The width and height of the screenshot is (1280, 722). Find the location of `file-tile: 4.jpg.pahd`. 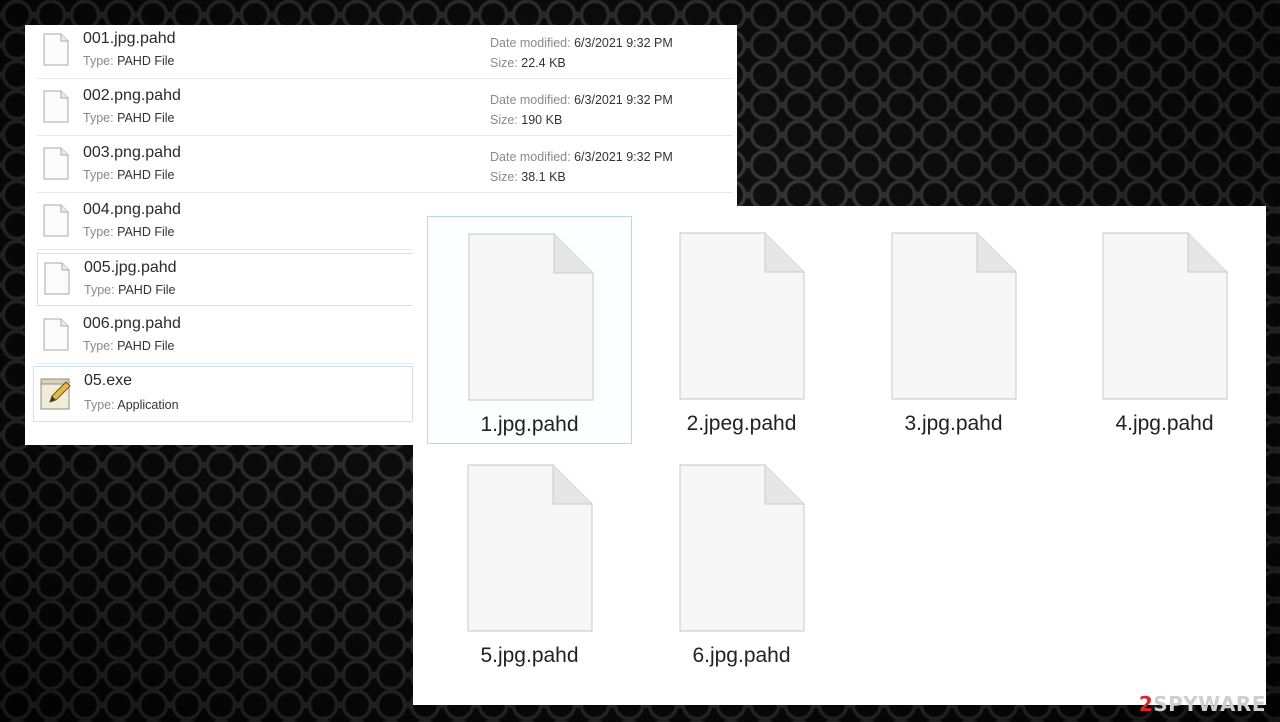

file-tile: 4.jpg.pahd is located at coordinates (1164, 330).